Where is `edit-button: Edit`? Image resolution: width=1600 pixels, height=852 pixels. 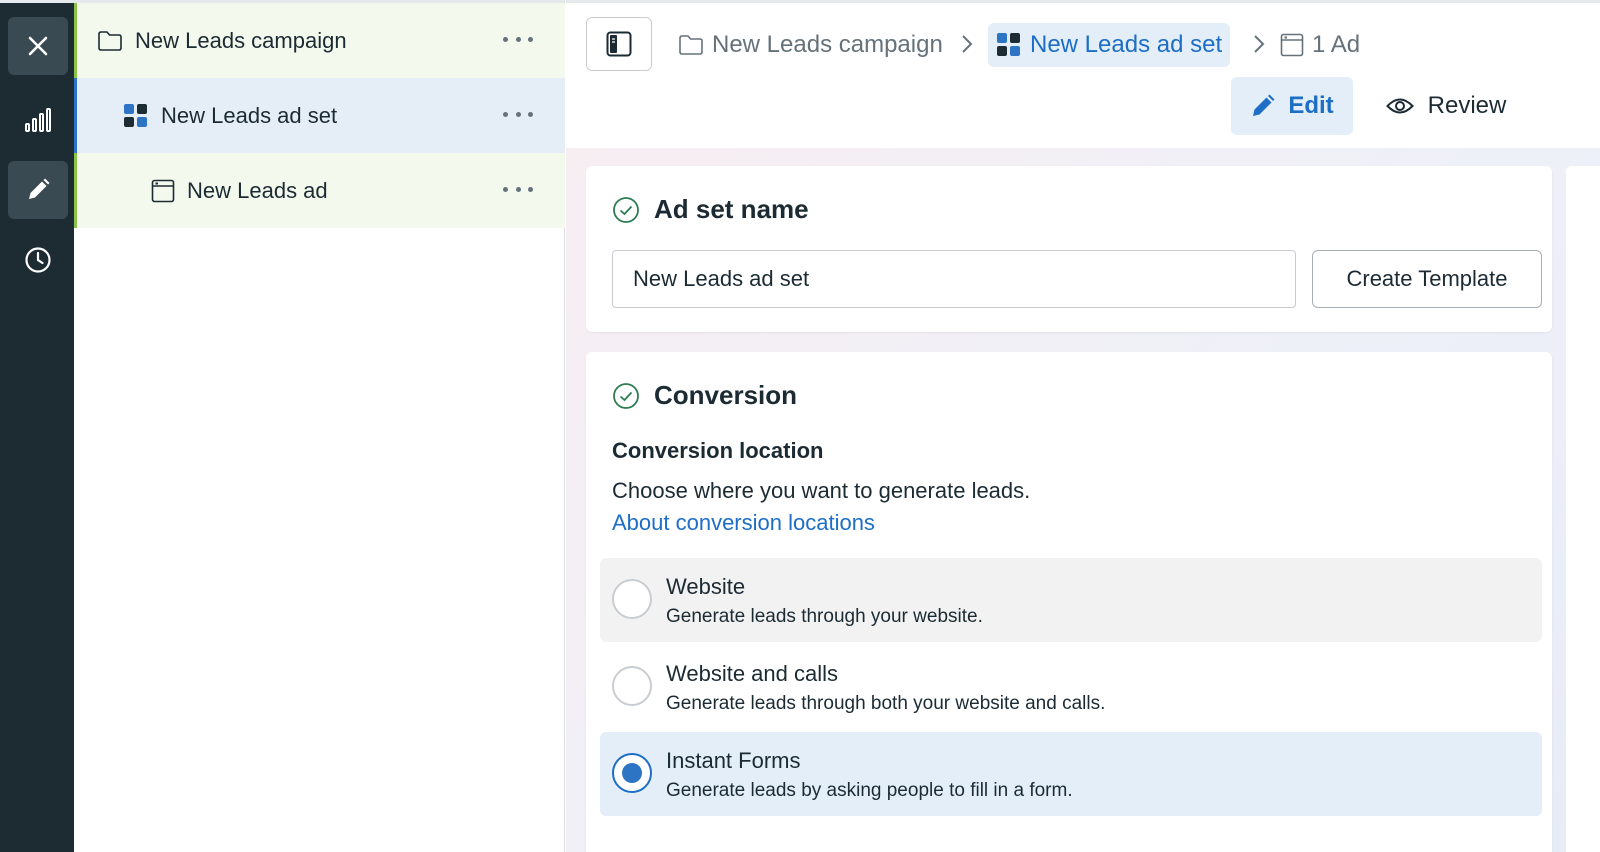
edit-button: Edit is located at coordinates (1292, 106).